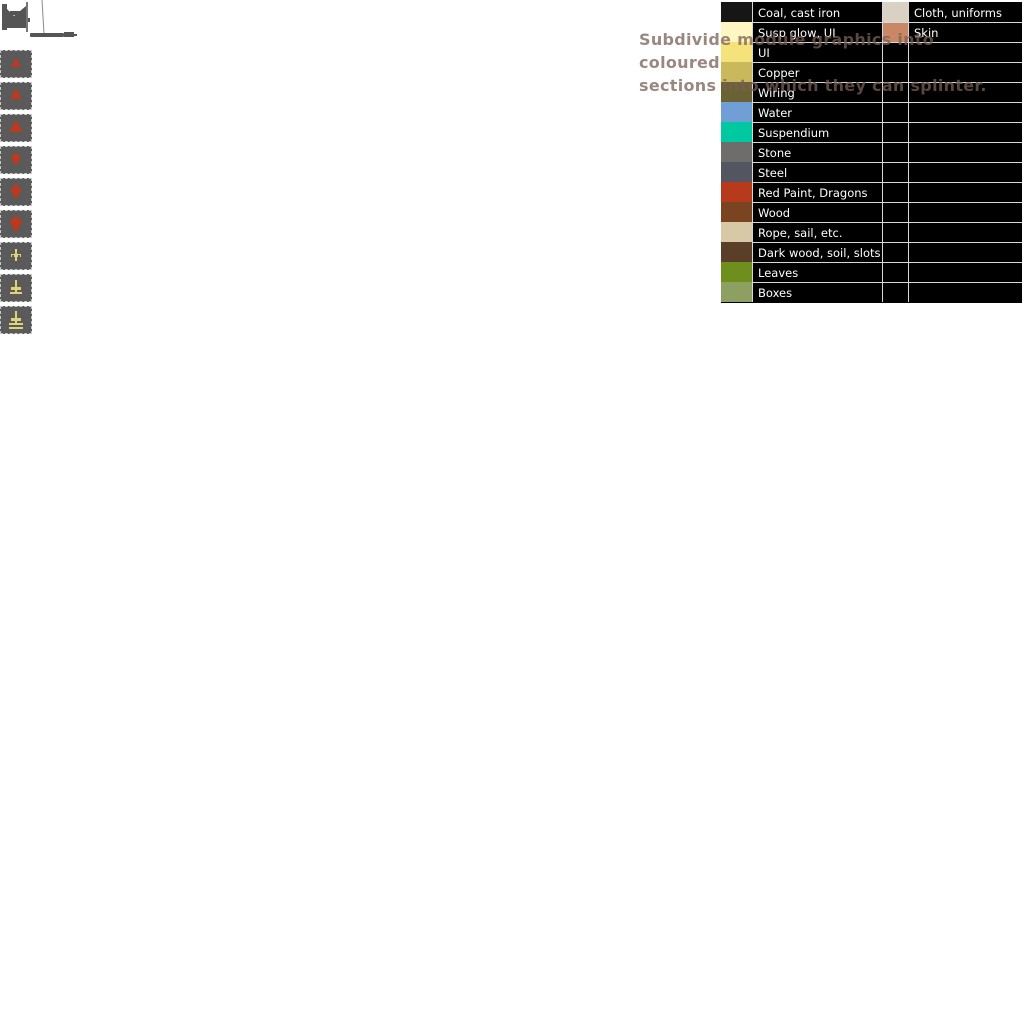 The image size is (1024, 1024). What do you see at coordinates (39, 18) in the screenshot?
I see `construction-crane-icon` at bounding box center [39, 18].